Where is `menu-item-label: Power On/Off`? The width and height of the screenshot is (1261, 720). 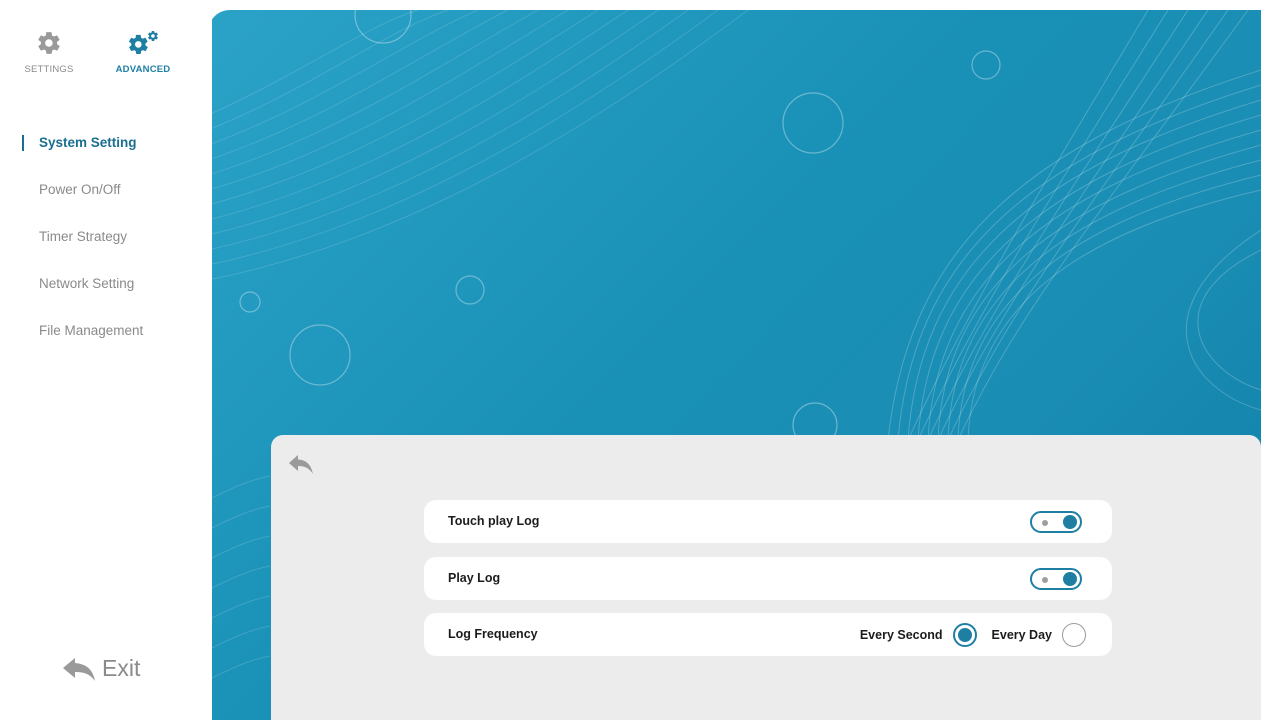 menu-item-label: Power On/Off is located at coordinates (80, 189).